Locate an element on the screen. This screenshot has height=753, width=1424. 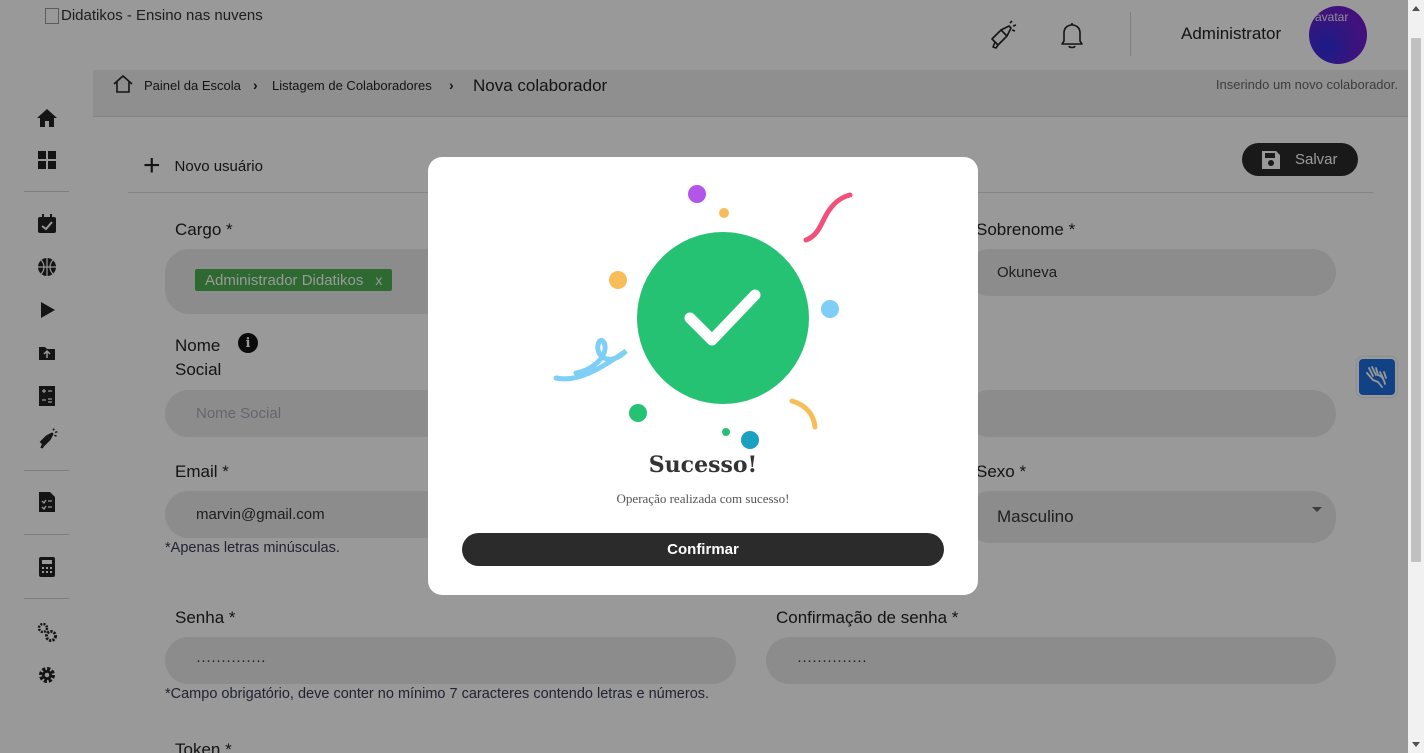
scrollbar is located at coordinates (1416, 376).